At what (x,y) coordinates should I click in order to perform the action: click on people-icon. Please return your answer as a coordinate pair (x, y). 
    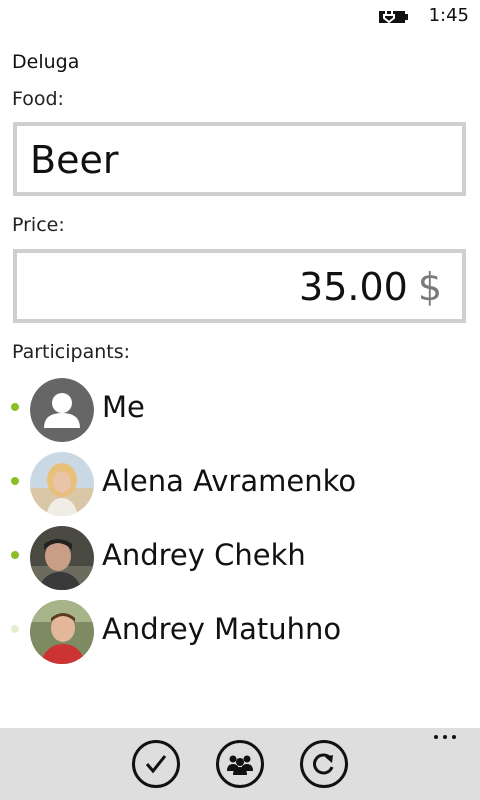
    Looking at the image, I should click on (240, 765).